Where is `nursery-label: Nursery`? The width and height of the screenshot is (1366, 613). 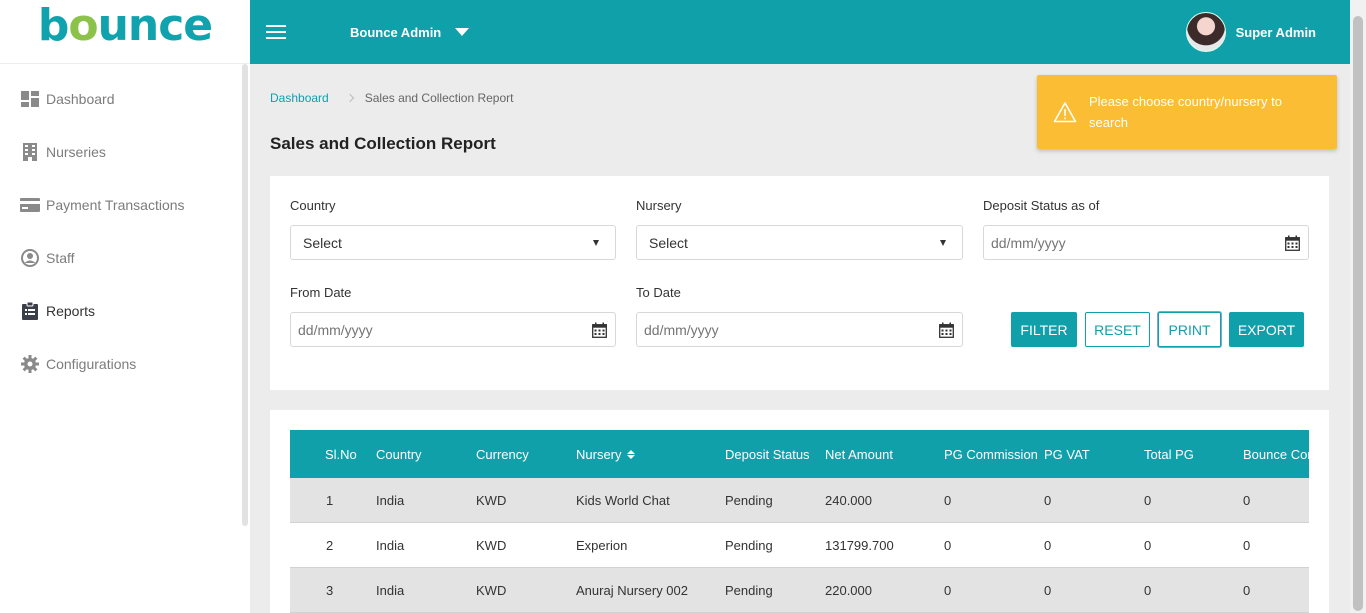 nursery-label: Nursery is located at coordinates (659, 205).